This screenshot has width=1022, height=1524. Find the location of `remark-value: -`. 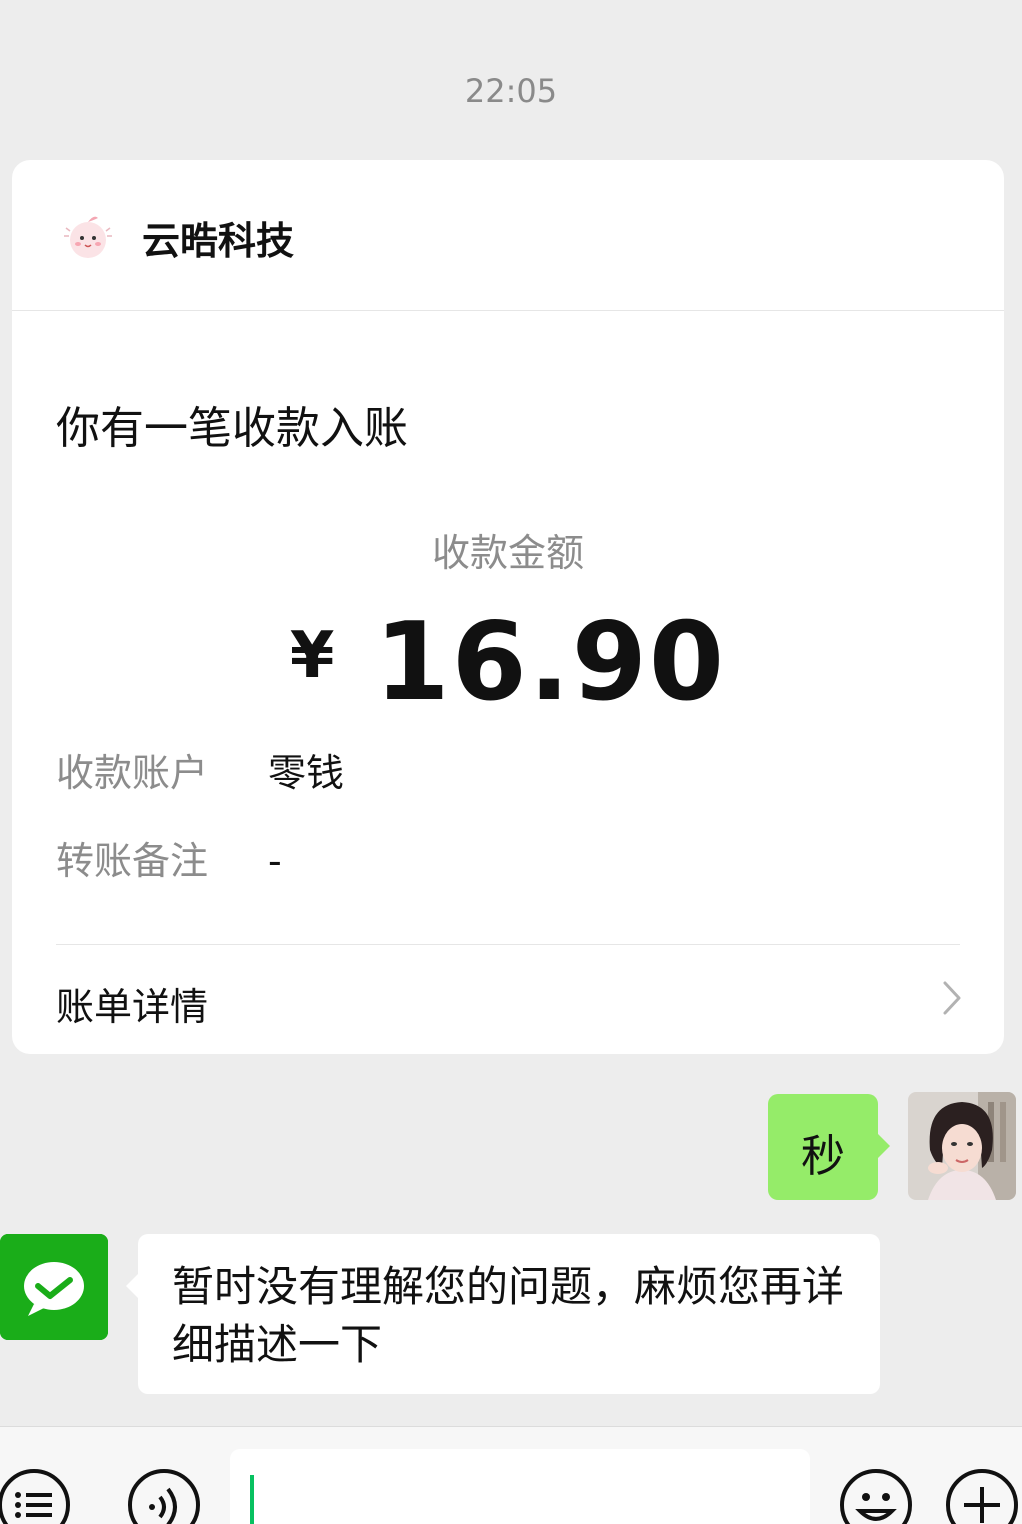

remark-value: - is located at coordinates (275, 861).